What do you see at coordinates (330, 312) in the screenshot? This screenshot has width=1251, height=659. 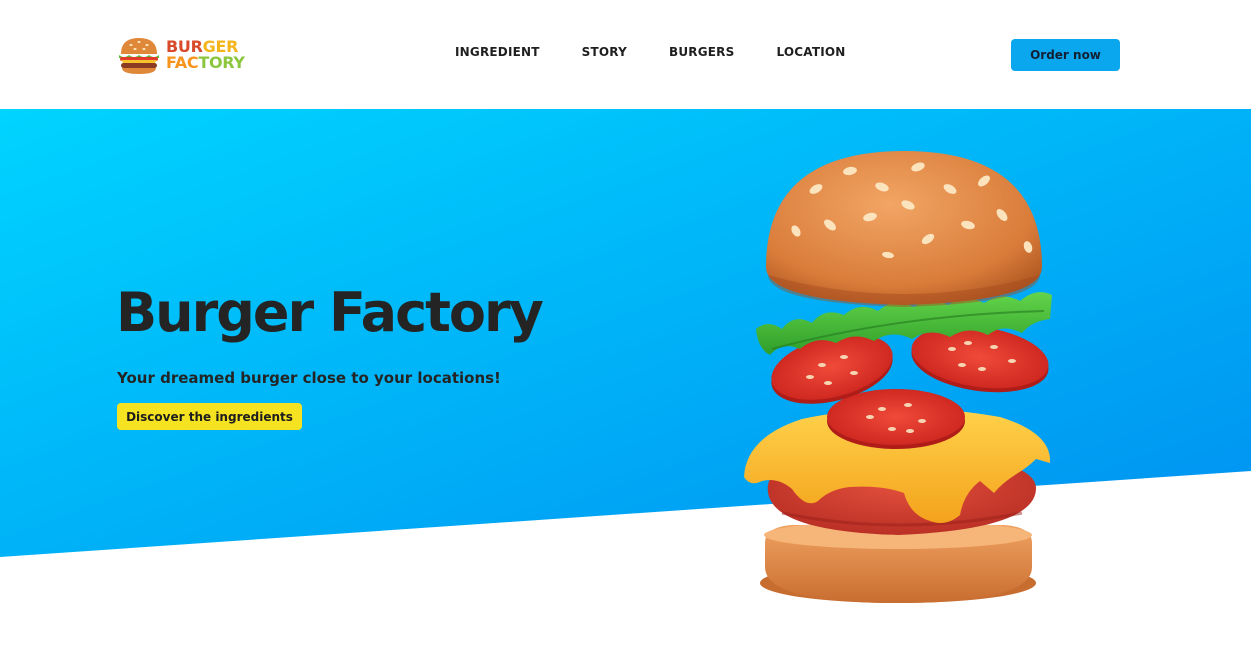 I see `hero-title: Burger Factory` at bounding box center [330, 312].